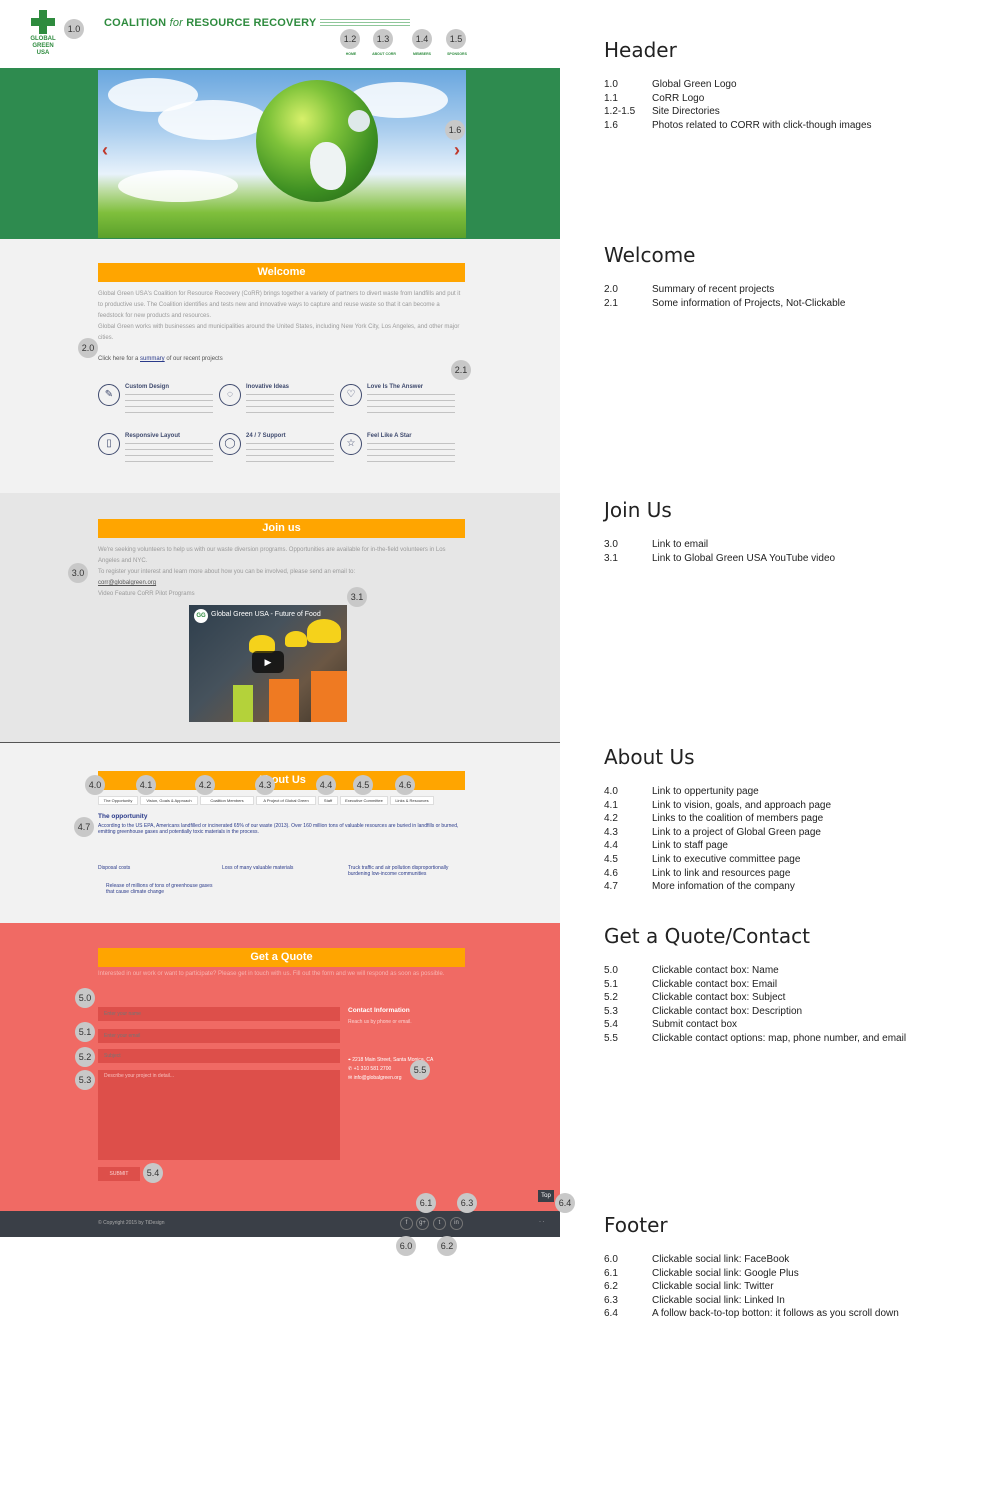 The width and height of the screenshot is (1000, 1500). What do you see at coordinates (383, 39) in the screenshot?
I see `annotation-badge: 1.3` at bounding box center [383, 39].